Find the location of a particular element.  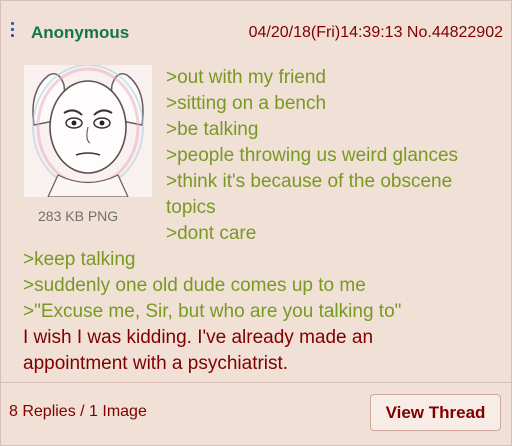

greentext-line: >people throwing us weird glances is located at coordinates (312, 155).